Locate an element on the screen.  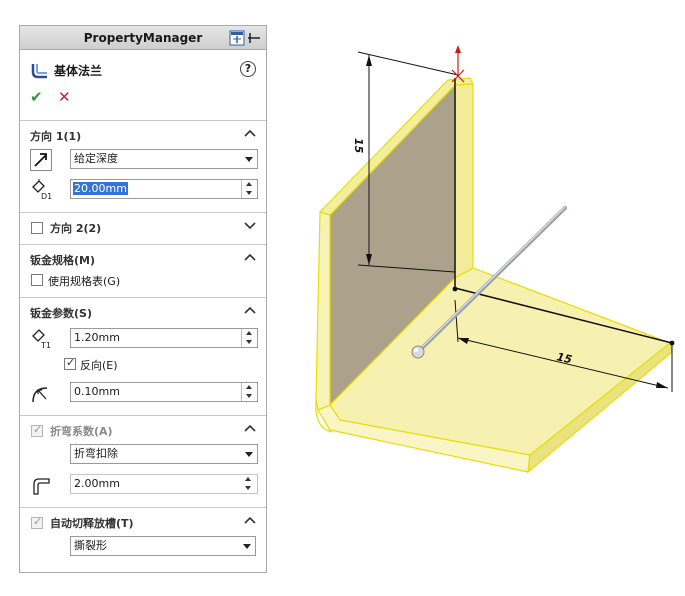
thickness-value: 1.20mm is located at coordinates (97, 337).